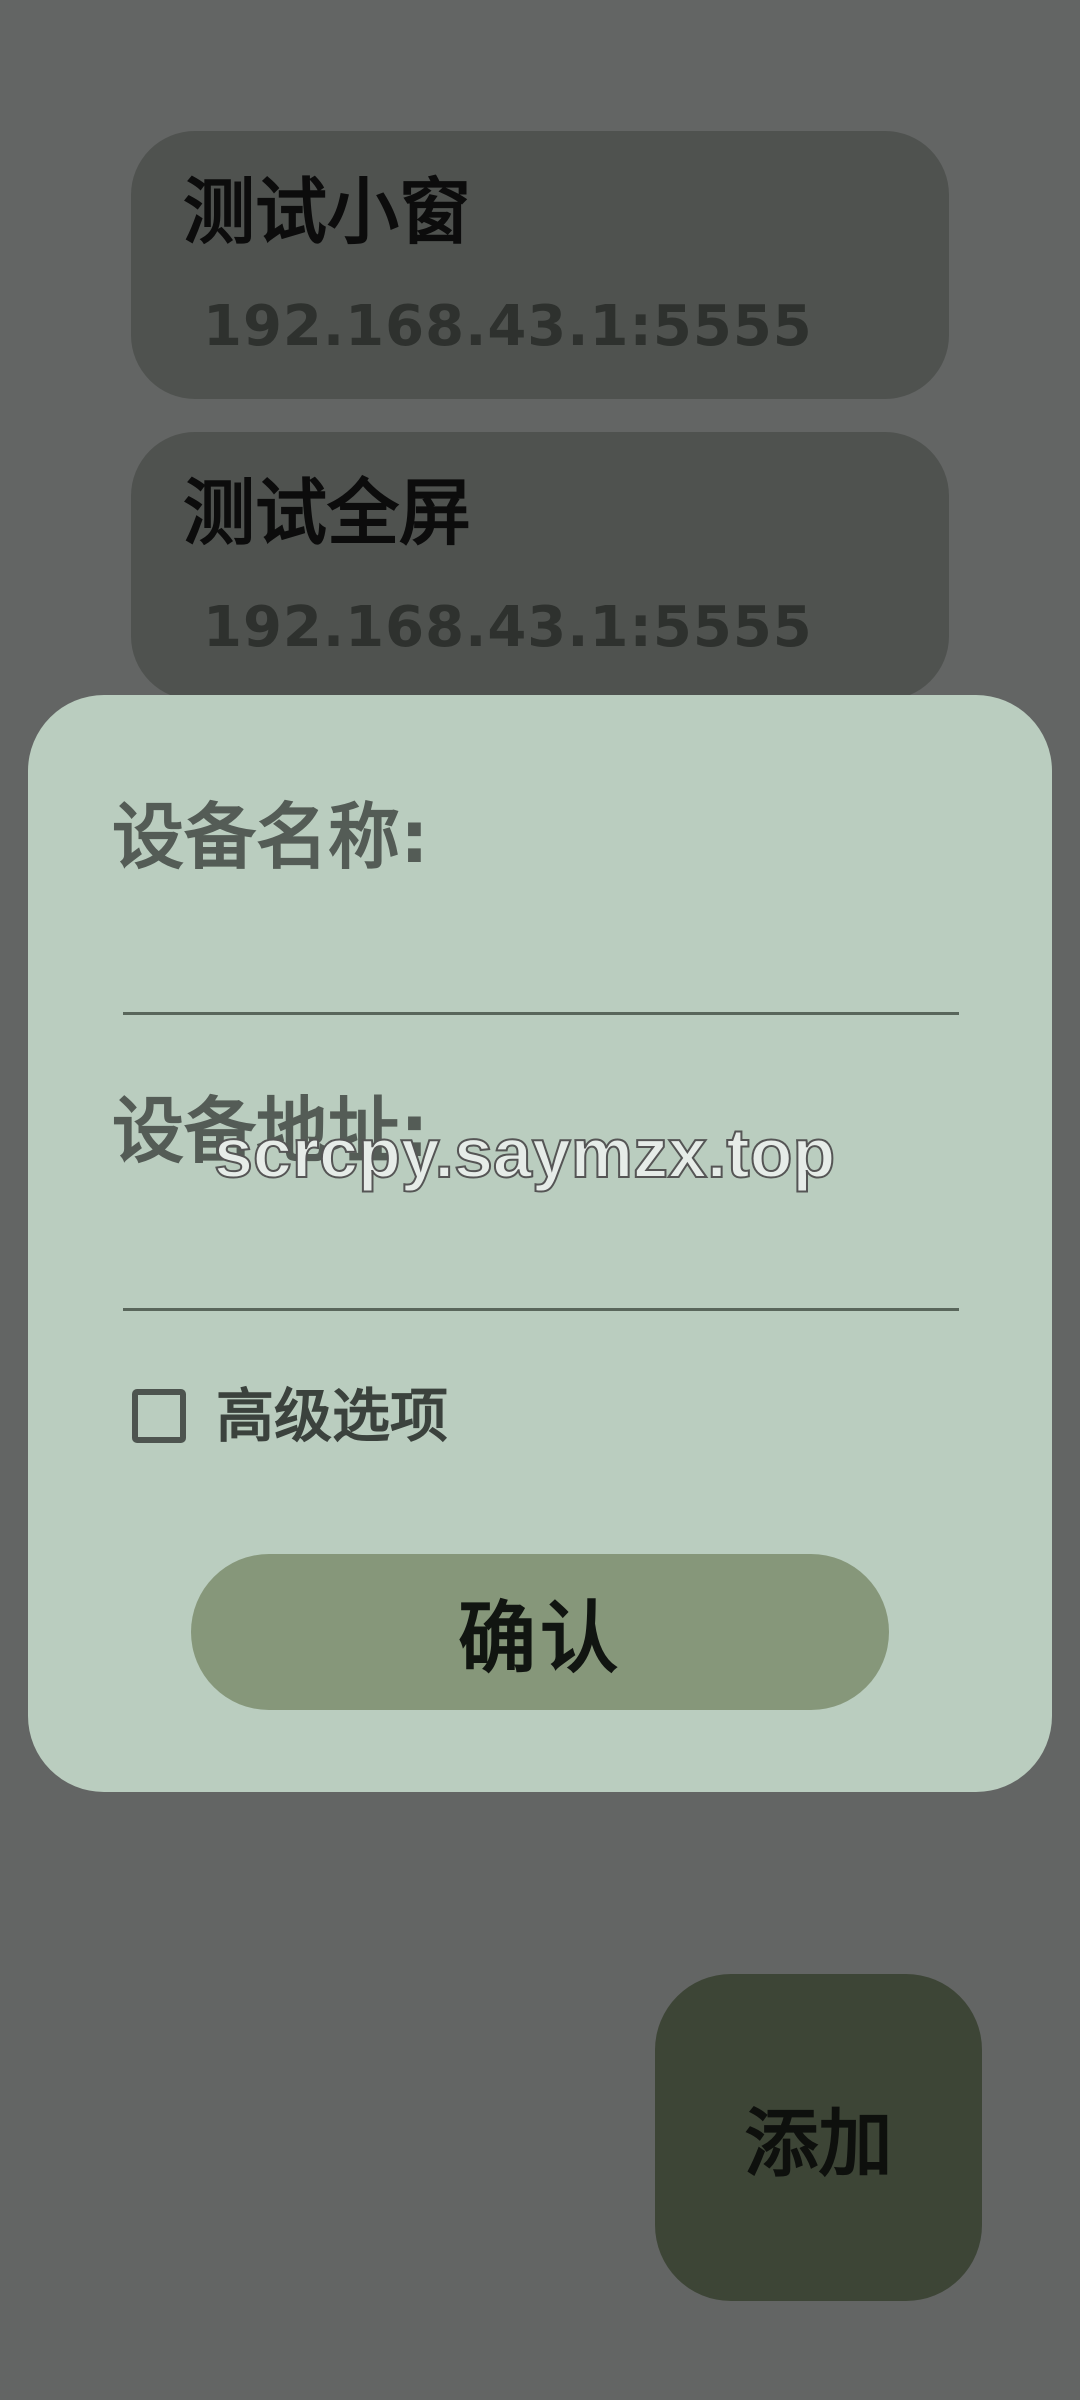  I want to click on device-name: 测试全屏, so click(327, 513).